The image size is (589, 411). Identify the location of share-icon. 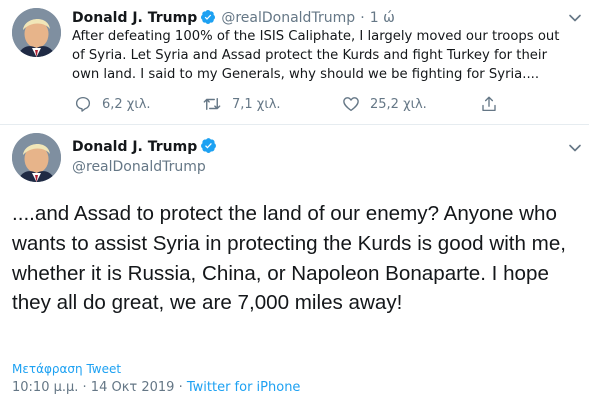
(489, 104).